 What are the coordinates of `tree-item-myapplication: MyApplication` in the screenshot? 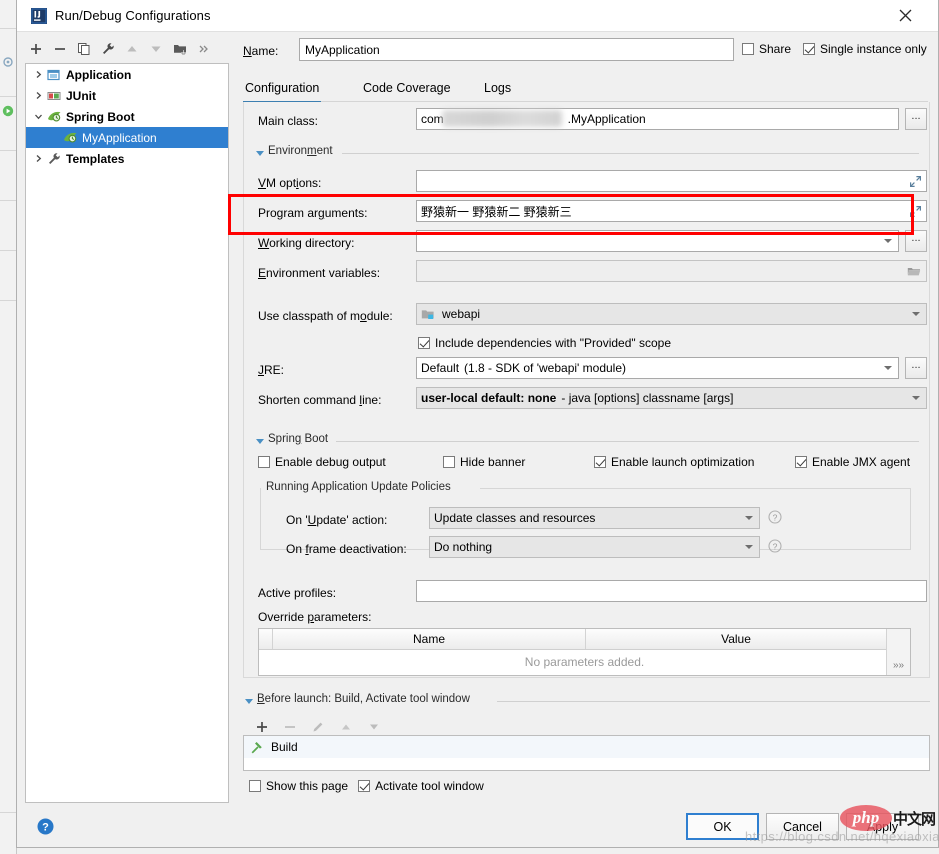 It's located at (127, 137).